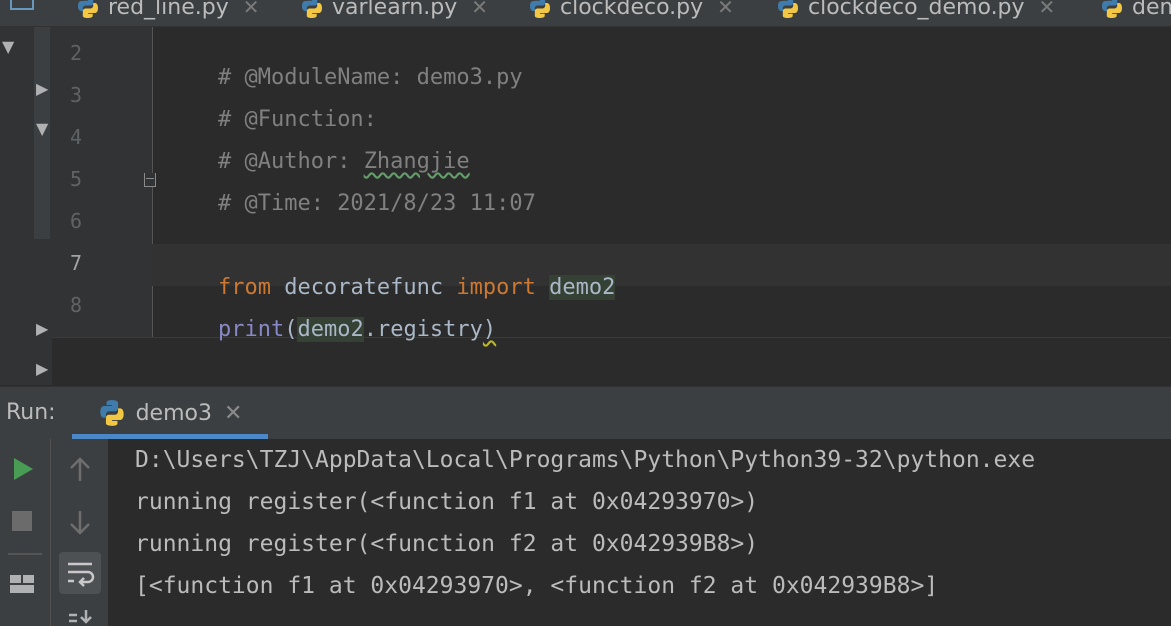 Image resolution: width=1171 pixels, height=626 pixels. I want to click on run-tab-label: demo3, so click(173, 413).